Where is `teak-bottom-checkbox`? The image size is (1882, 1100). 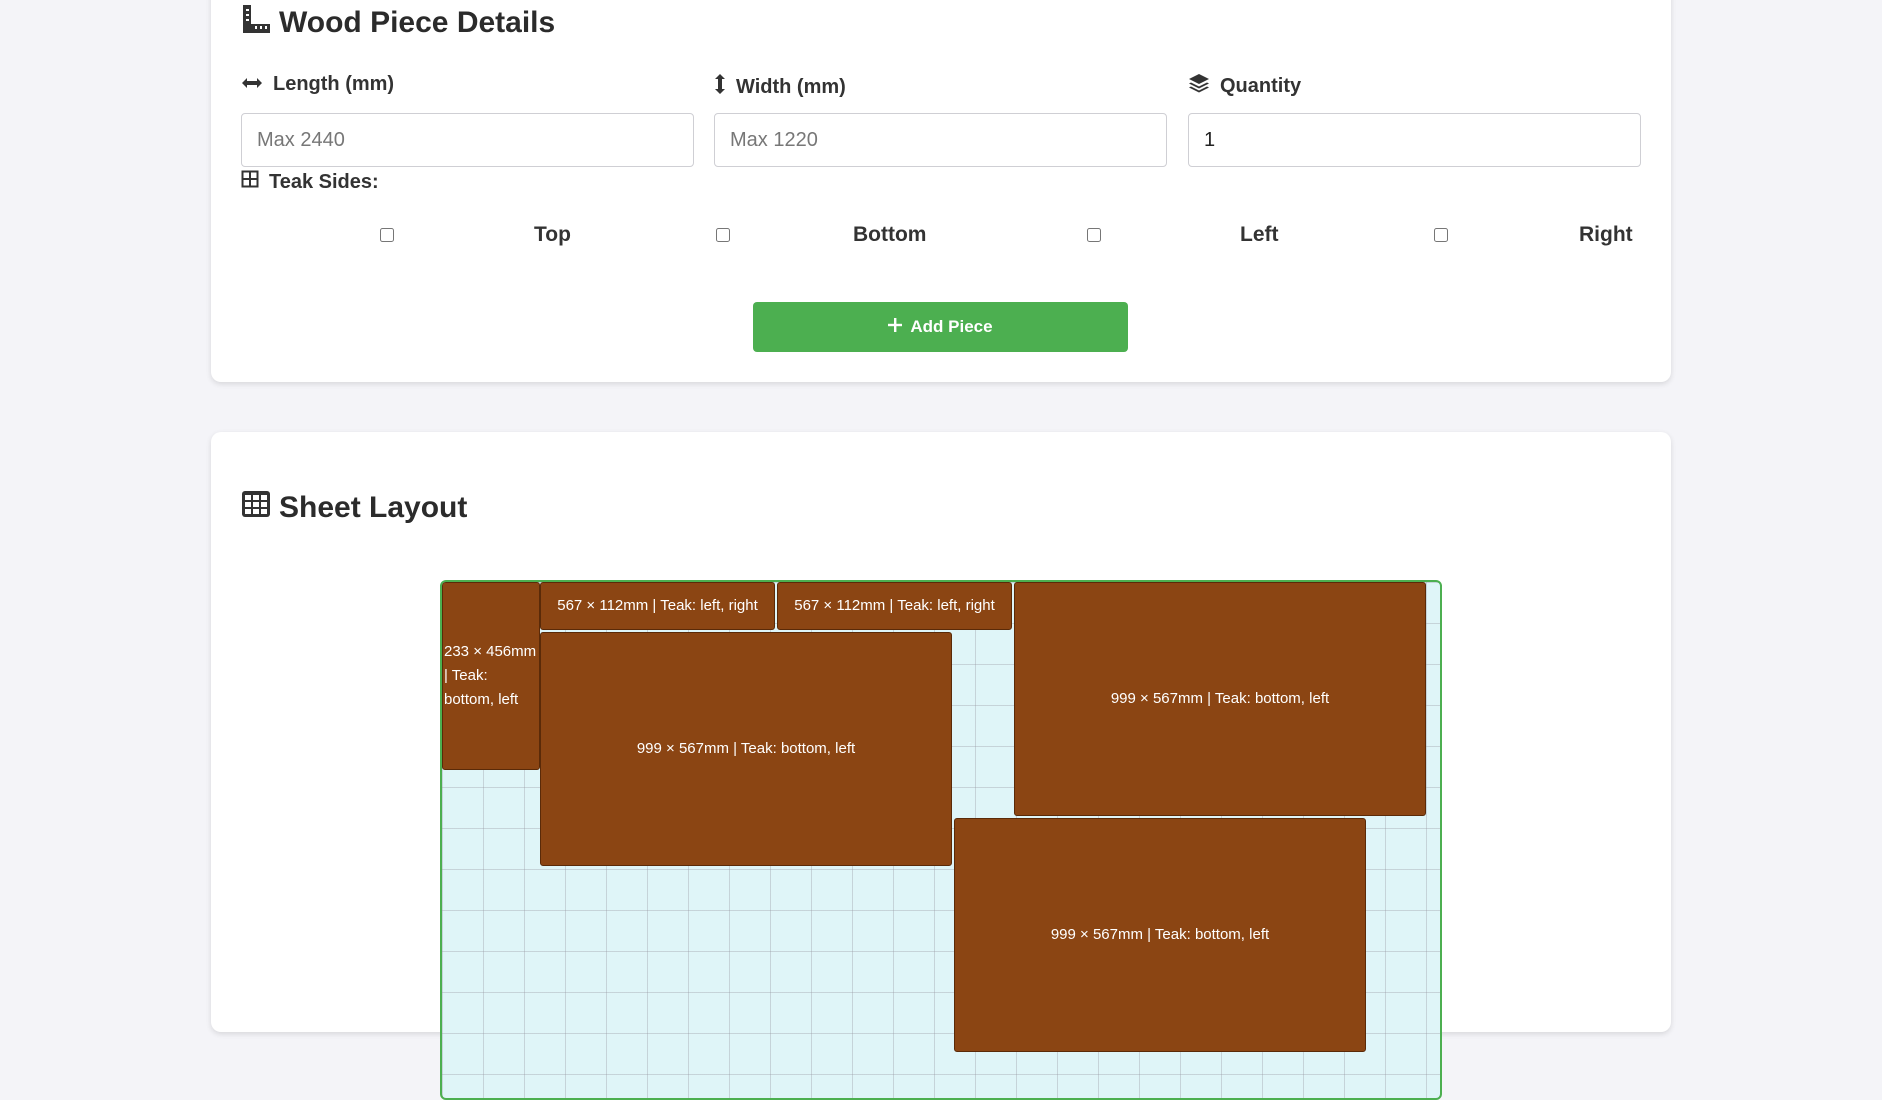
teak-bottom-checkbox is located at coordinates (723, 235).